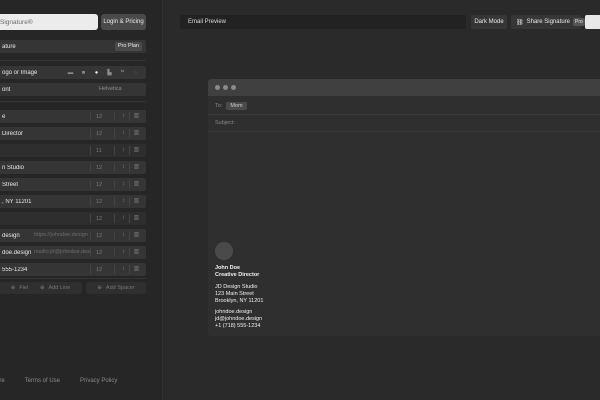  What do you see at coordinates (238, 326) in the screenshot?
I see `sig-phone: +1 (718) 555-1234` at bounding box center [238, 326].